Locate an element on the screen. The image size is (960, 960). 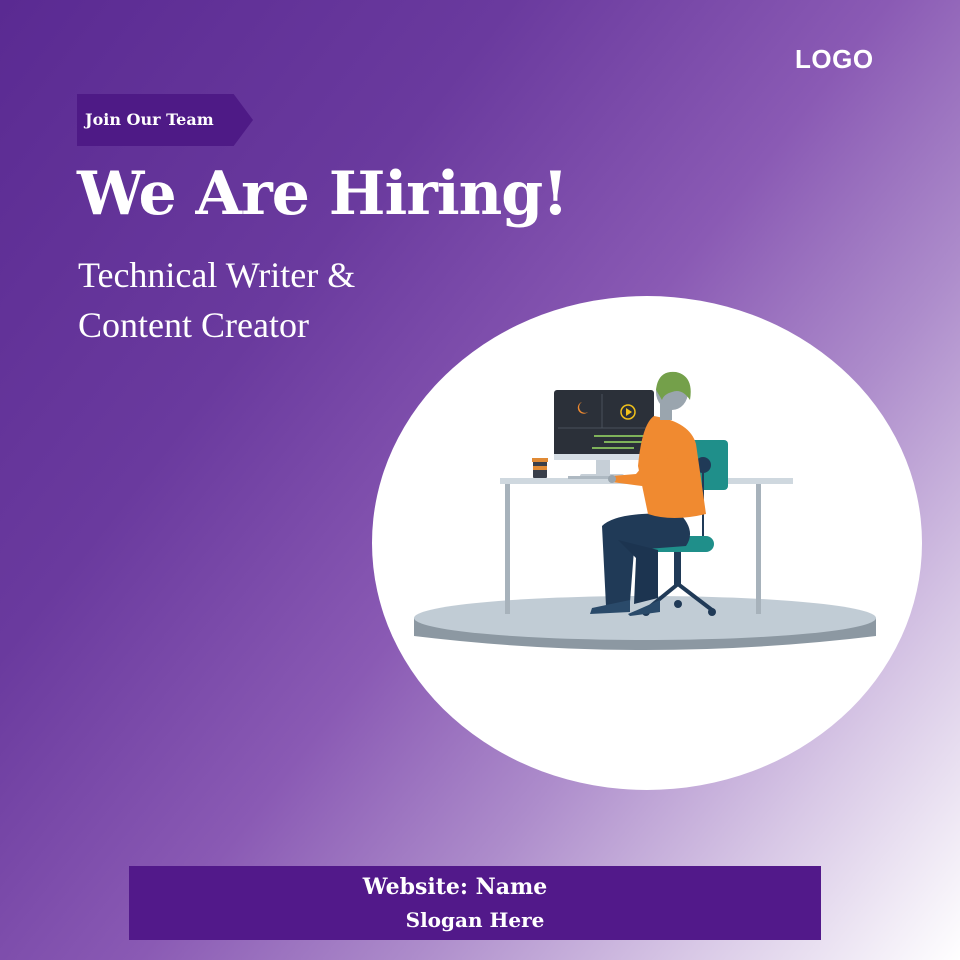
ribbon-label: Join Our Team is located at coordinates (149, 119).